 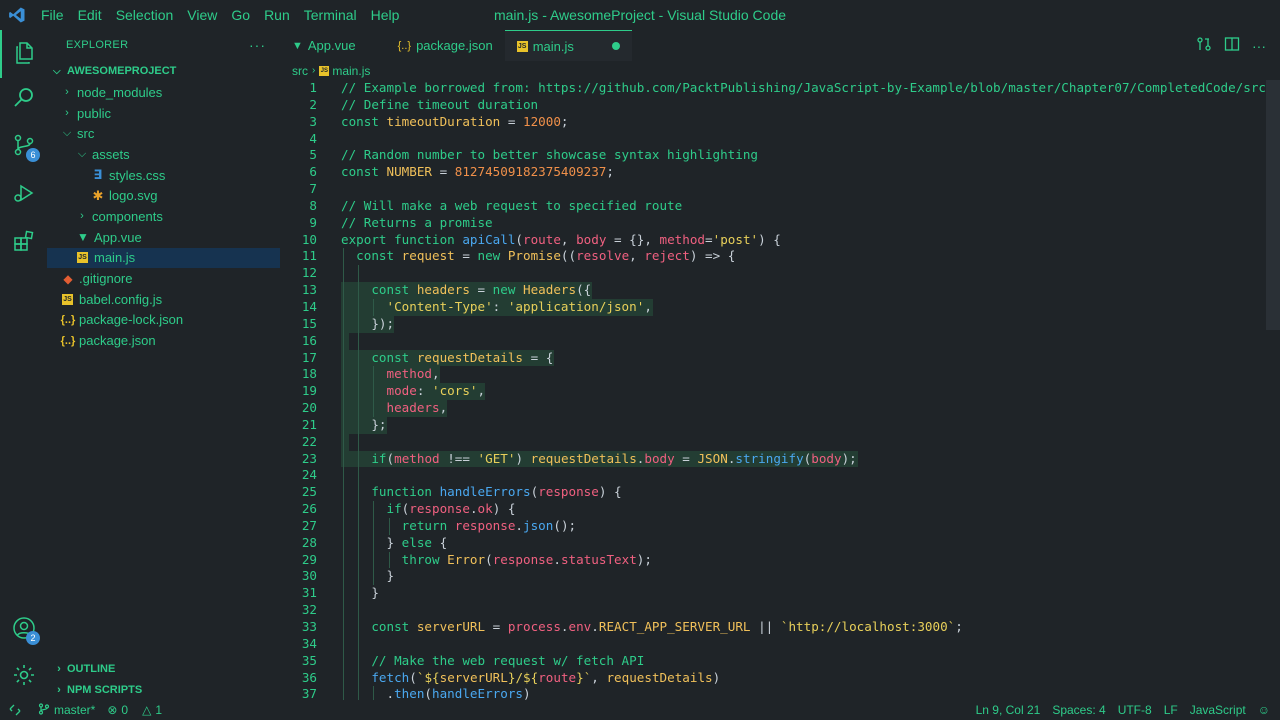 What do you see at coordinates (23, 54) in the screenshot?
I see `explorer-activity-button` at bounding box center [23, 54].